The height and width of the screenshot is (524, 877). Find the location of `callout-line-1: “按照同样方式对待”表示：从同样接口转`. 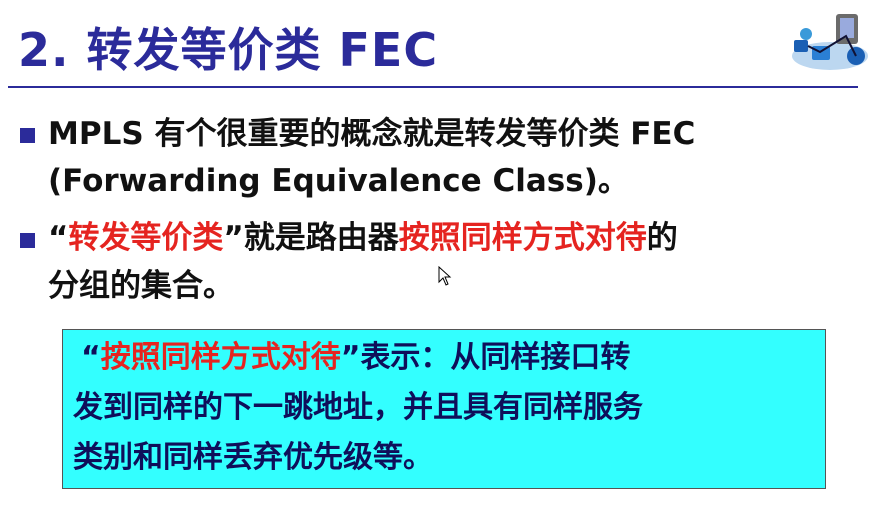

callout-line-1: “按照同样方式对待”表示：从同样接口转 is located at coordinates (355, 358).